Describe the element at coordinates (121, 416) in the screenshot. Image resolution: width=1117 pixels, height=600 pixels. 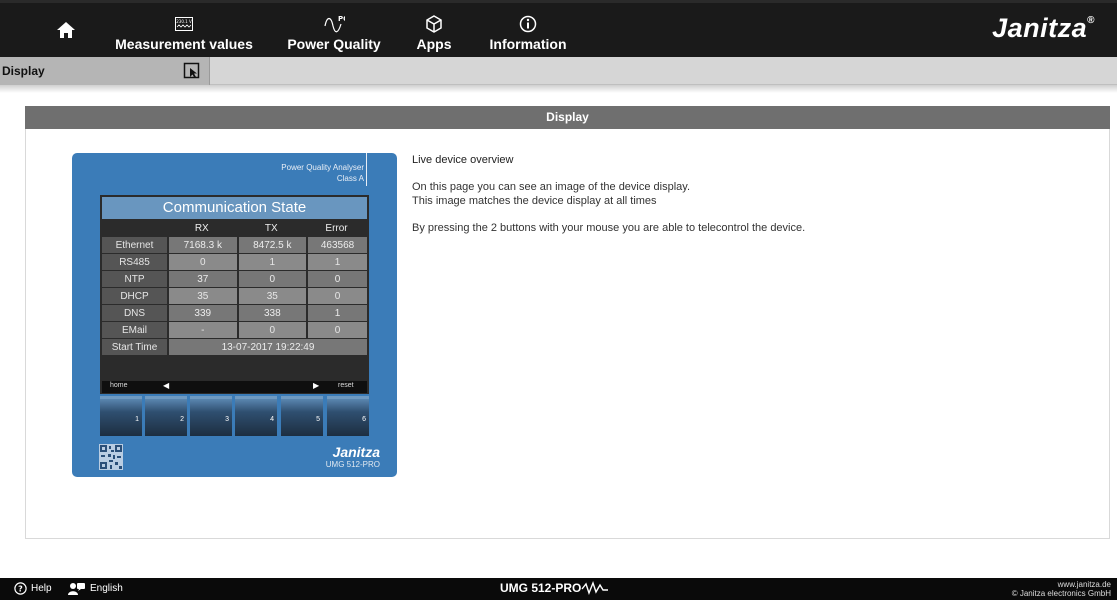
I see `device-key-1: 1` at that location.